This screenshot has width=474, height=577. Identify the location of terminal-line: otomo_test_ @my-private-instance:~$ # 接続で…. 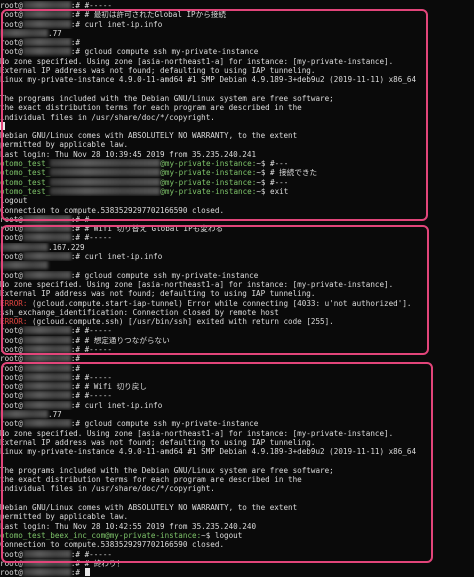
(237, 172).